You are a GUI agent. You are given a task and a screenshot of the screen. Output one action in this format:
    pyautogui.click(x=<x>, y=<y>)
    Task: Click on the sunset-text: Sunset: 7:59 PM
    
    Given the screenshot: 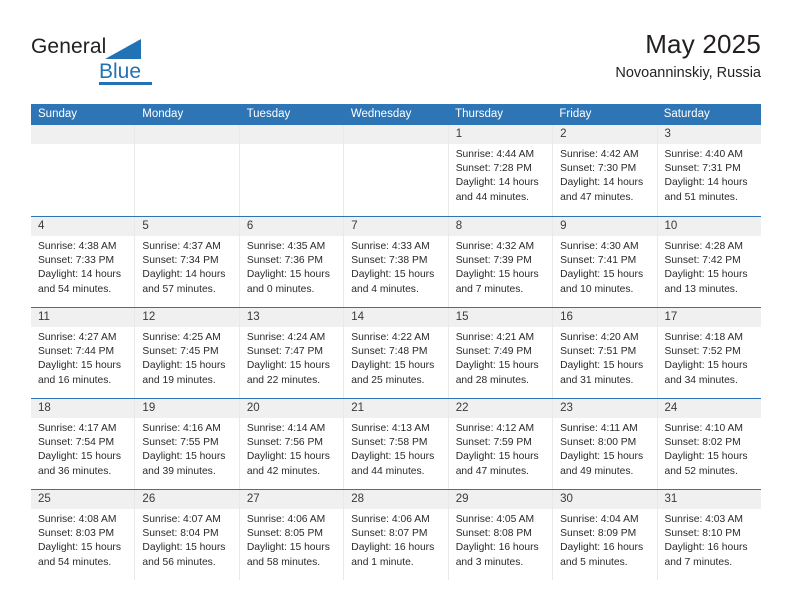 What is the action you would take?
    pyautogui.click(x=493, y=443)
    